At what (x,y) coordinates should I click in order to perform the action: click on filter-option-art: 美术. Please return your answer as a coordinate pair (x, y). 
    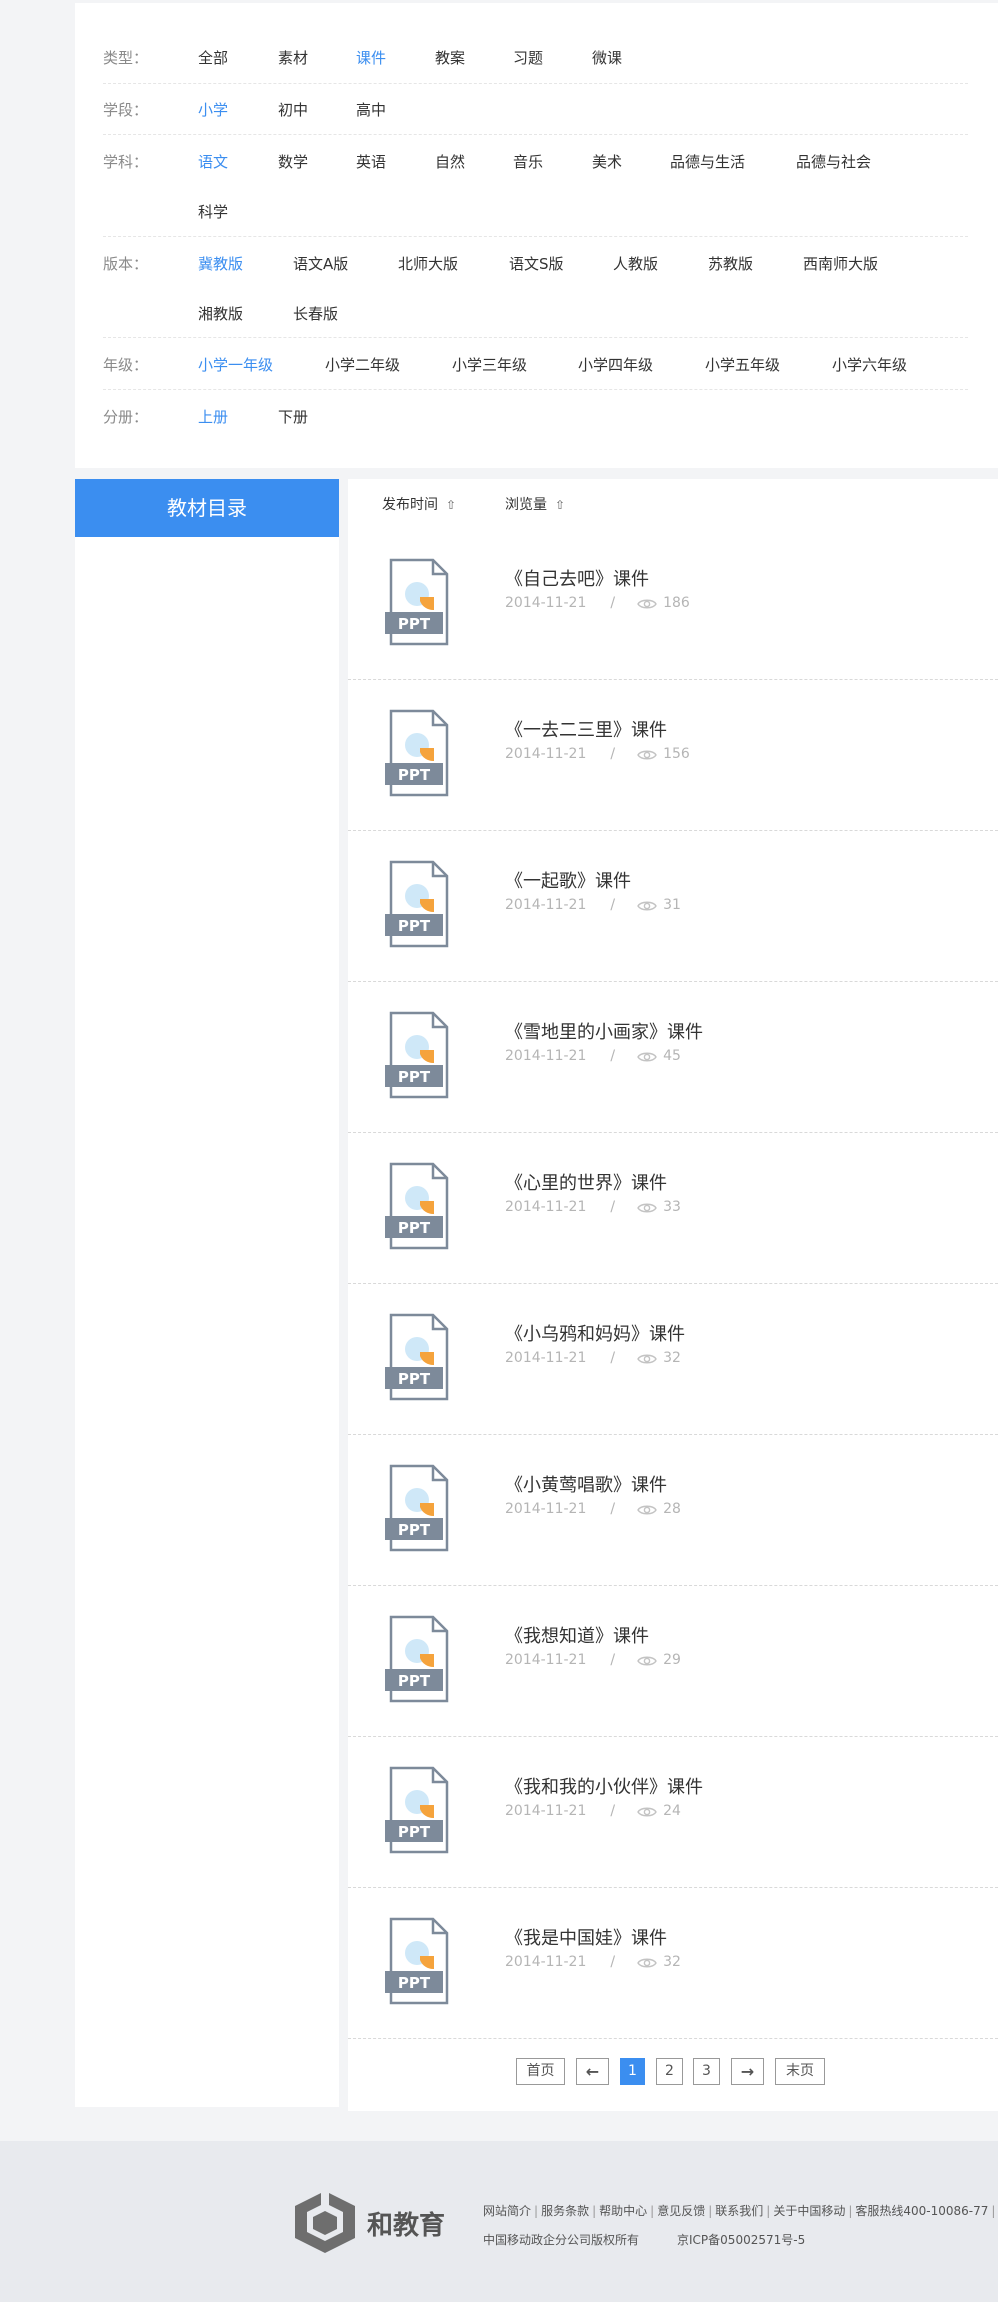
    Looking at the image, I should click on (607, 161).